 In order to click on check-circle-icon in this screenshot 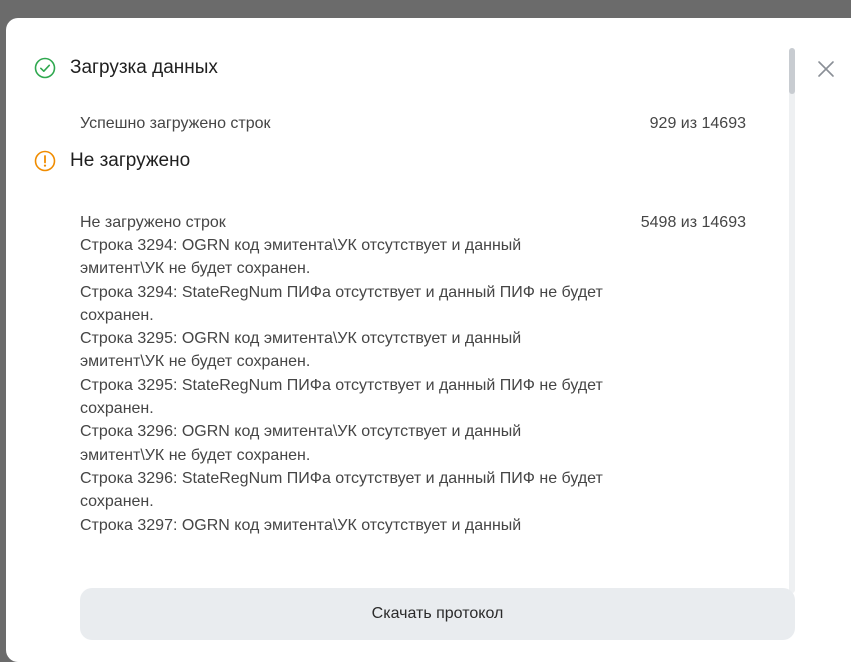, I will do `click(45, 68)`.